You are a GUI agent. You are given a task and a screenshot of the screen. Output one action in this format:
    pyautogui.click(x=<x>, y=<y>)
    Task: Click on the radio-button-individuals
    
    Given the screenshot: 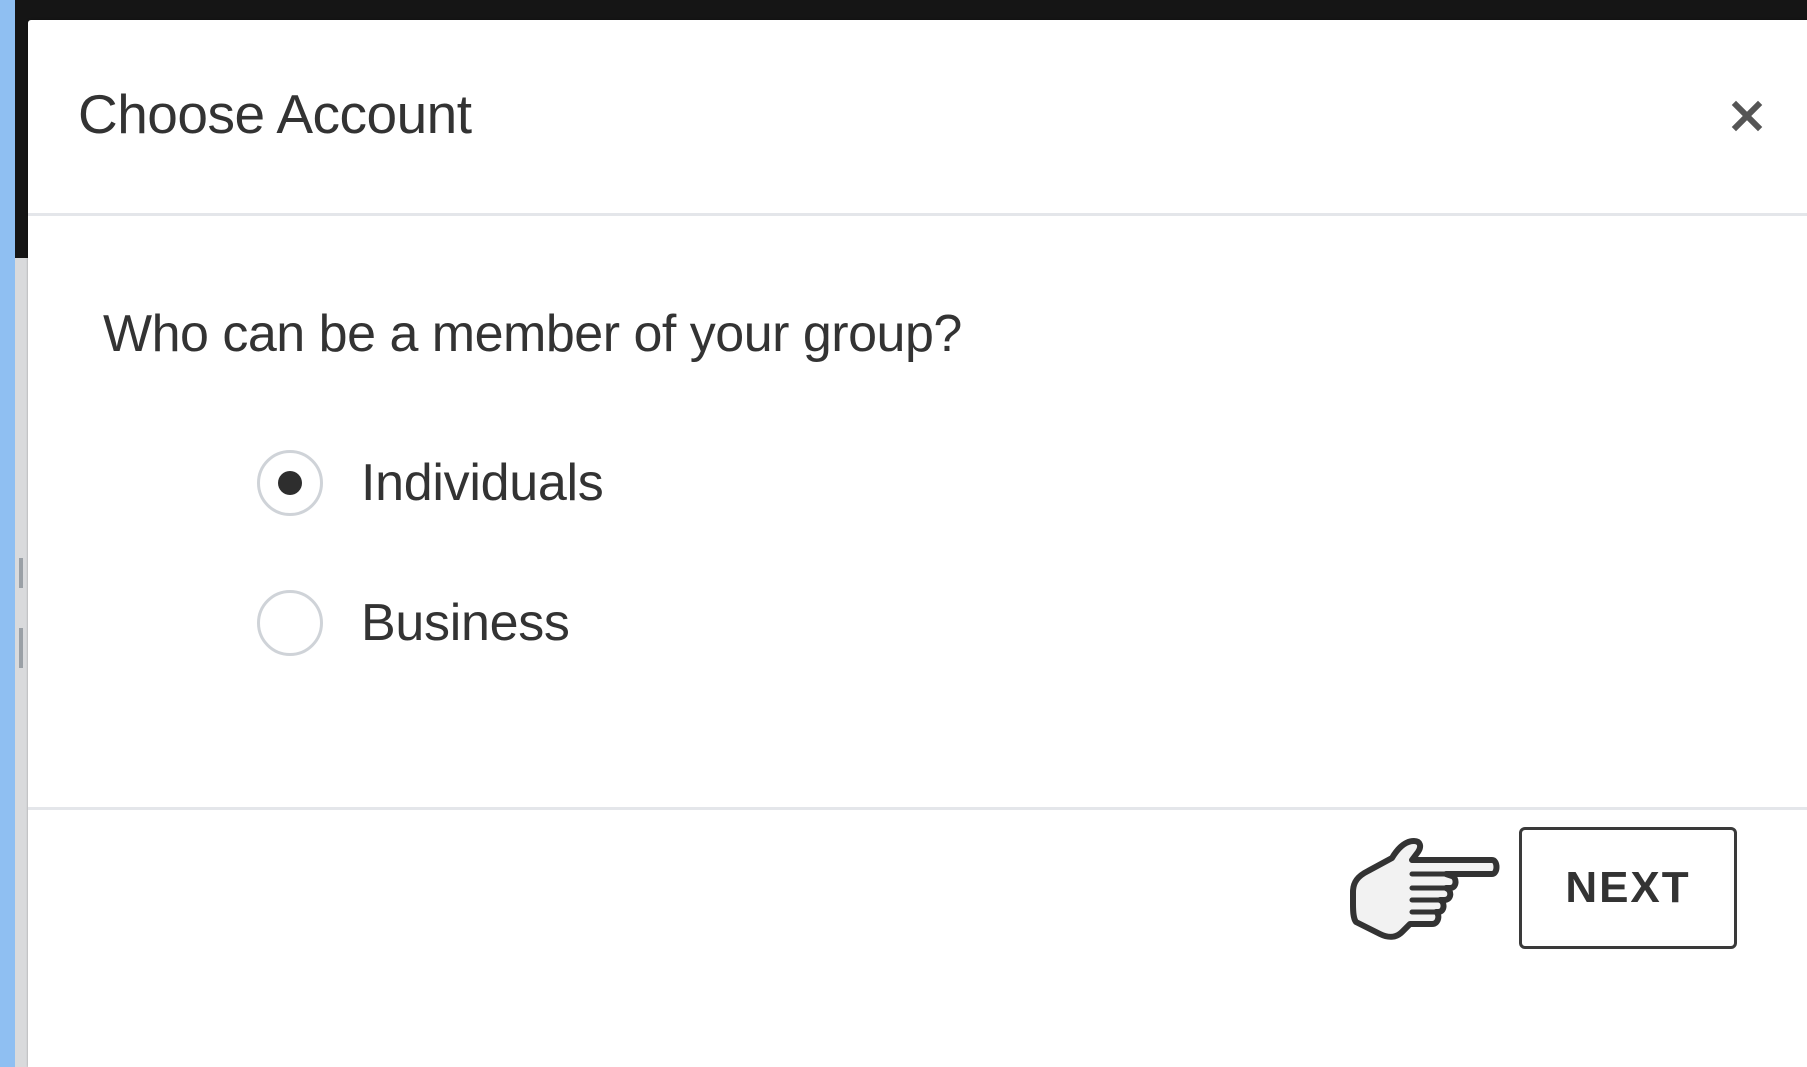 What is the action you would take?
    pyautogui.click(x=290, y=483)
    